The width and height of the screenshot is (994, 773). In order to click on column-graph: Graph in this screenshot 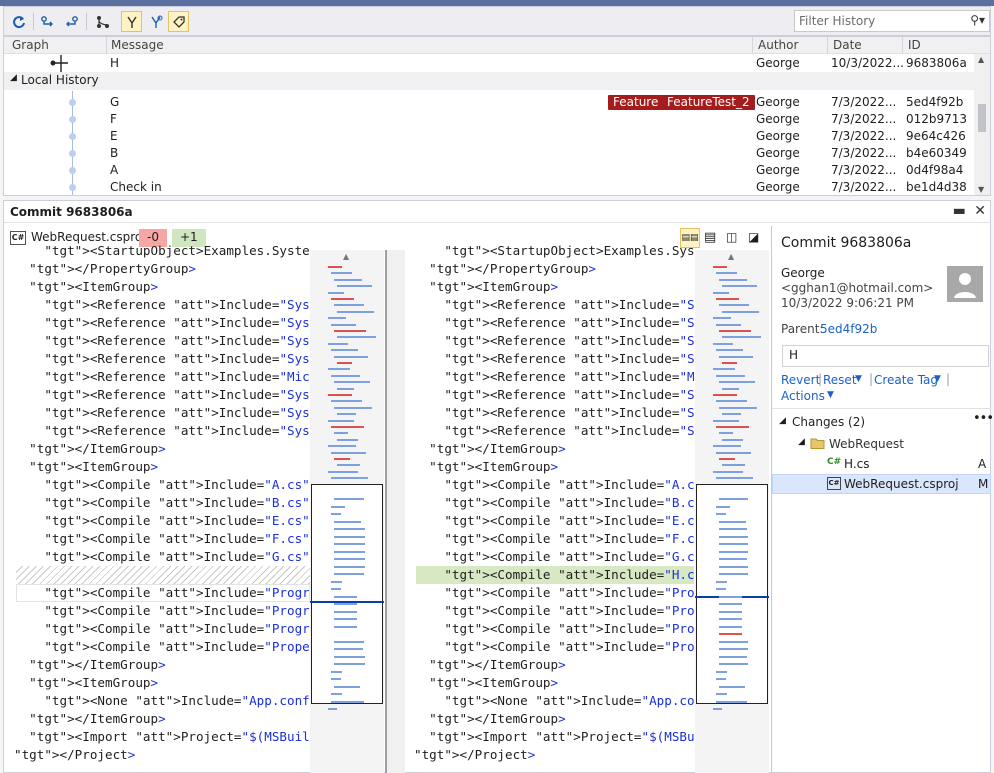, I will do `click(30, 45)`.